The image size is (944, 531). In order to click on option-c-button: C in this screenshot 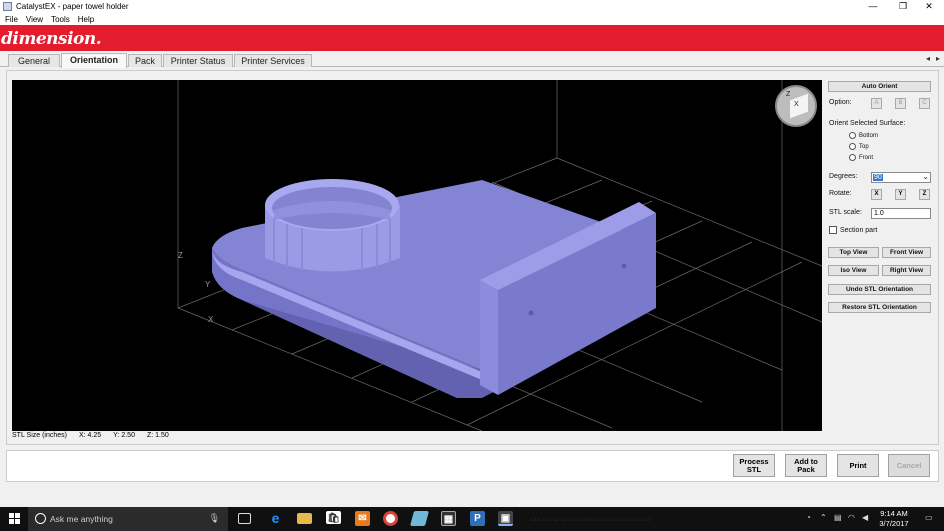, I will do `click(924, 103)`.